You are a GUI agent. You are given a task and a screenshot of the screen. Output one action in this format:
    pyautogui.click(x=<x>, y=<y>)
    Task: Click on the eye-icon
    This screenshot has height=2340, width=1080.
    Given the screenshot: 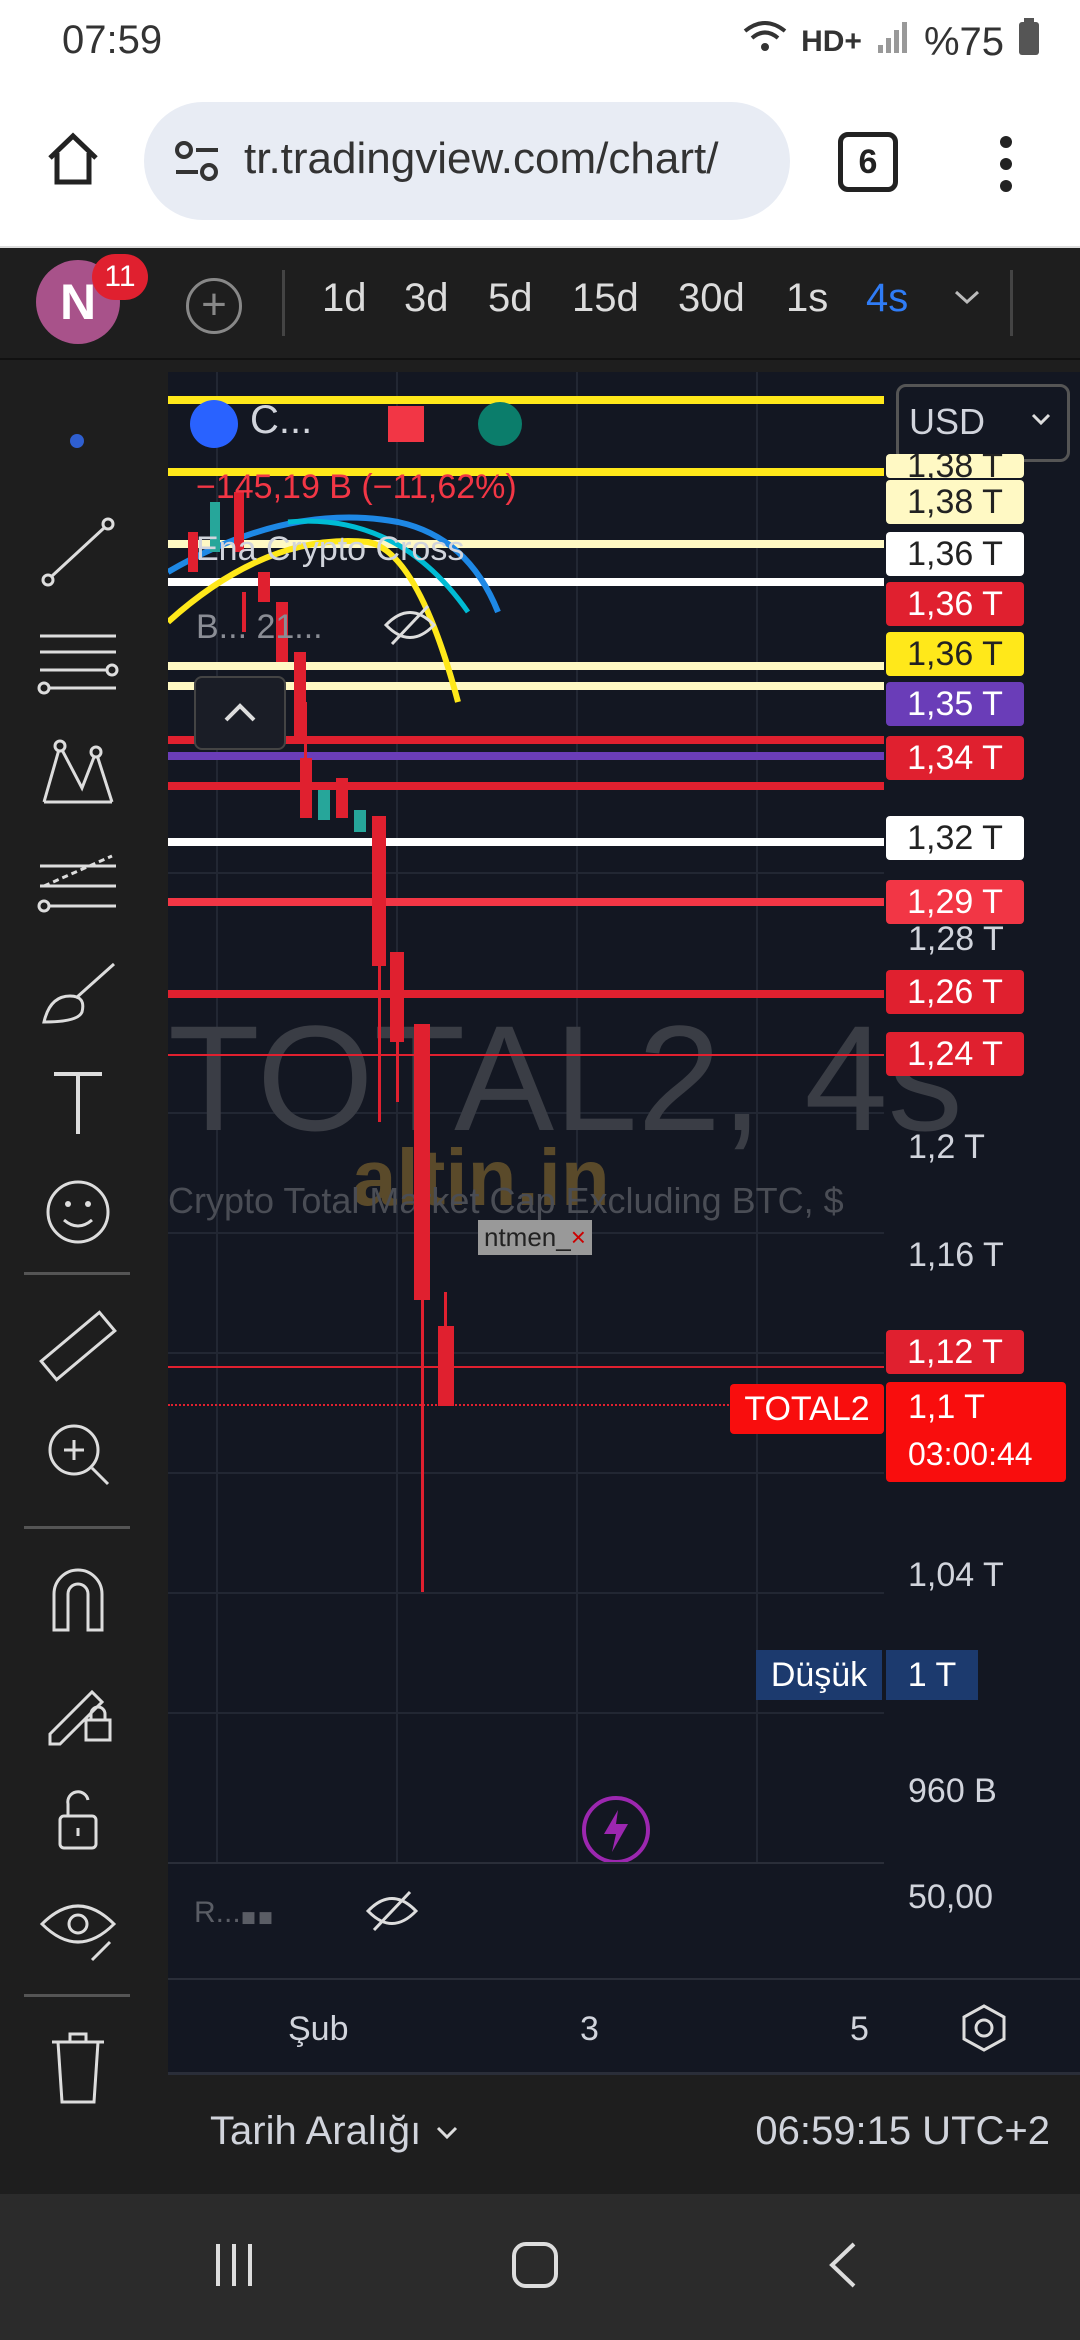 What is the action you would take?
    pyautogui.click(x=78, y=1928)
    